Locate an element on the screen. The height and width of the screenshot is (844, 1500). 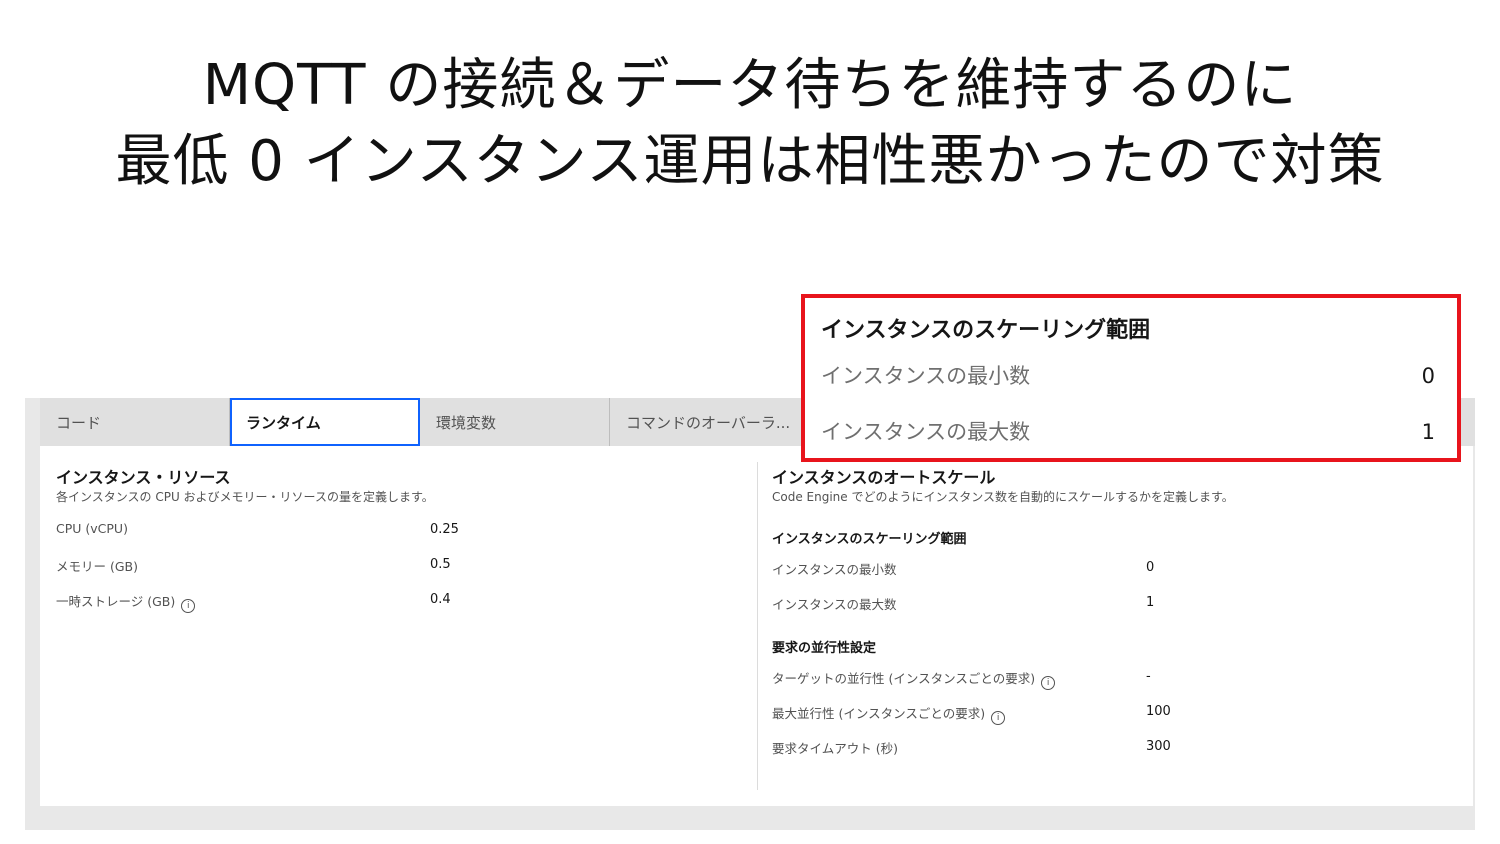
callout-max-instances-value: 1 is located at coordinates (1428, 432).